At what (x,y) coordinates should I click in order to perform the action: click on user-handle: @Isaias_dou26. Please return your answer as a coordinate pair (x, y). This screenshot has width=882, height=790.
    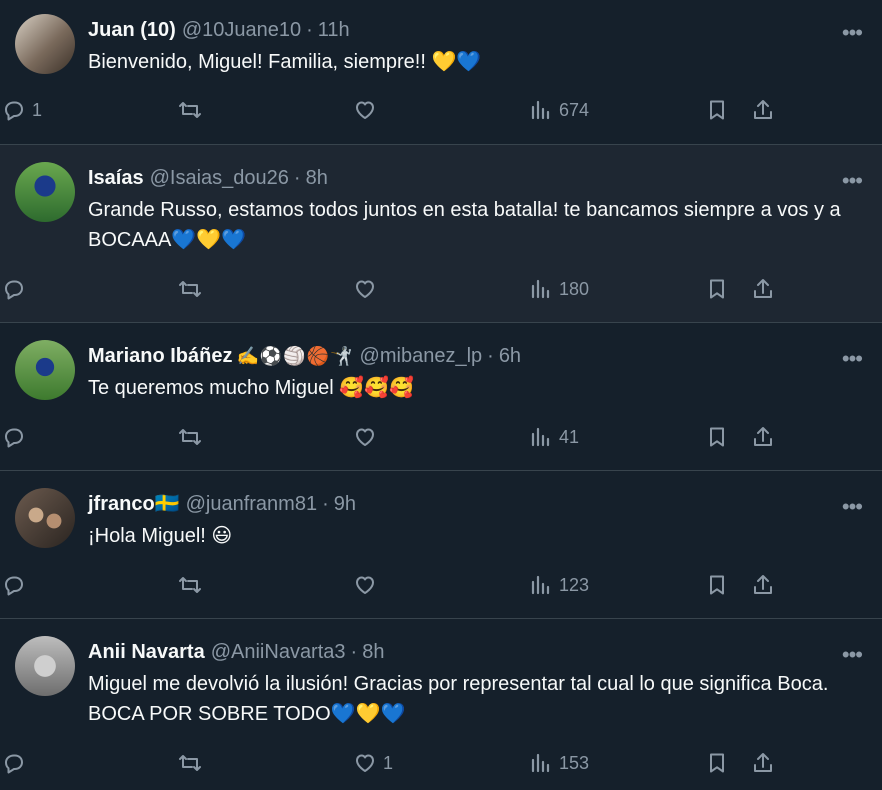
    Looking at the image, I should click on (219, 178).